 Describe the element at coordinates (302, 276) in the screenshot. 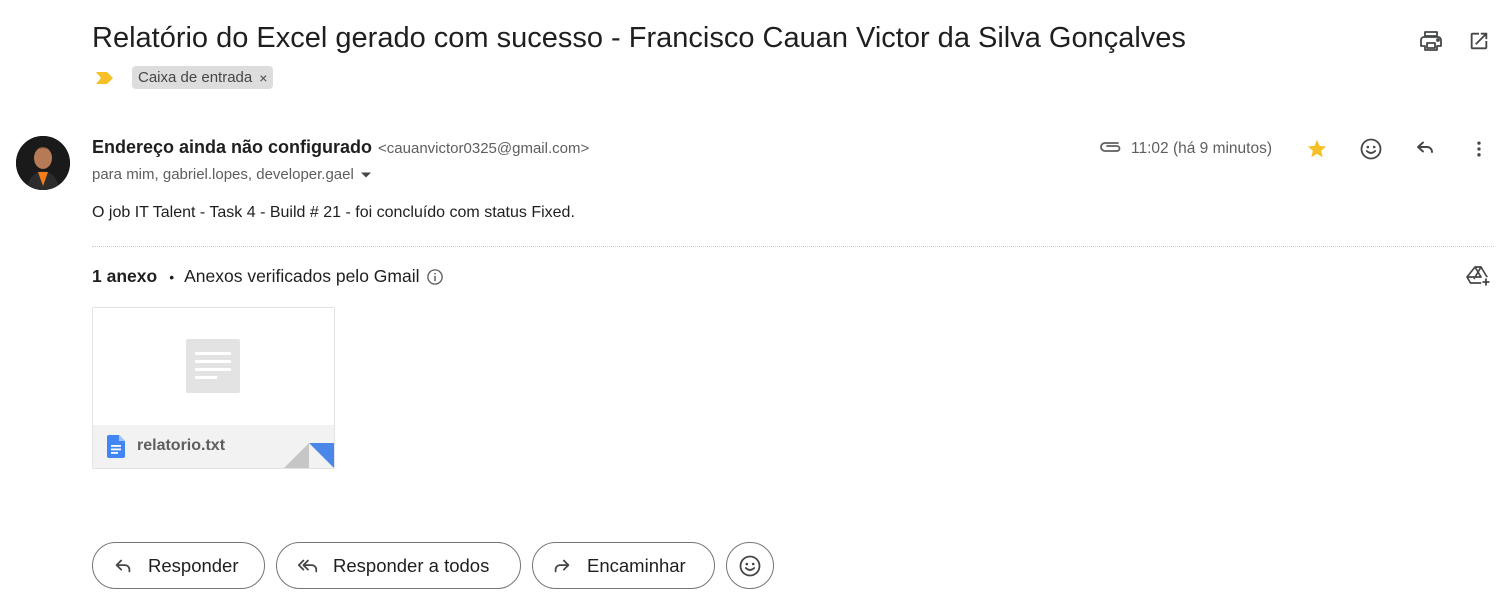

I see `verified-label: Anexos verificados pelo Gmail` at that location.